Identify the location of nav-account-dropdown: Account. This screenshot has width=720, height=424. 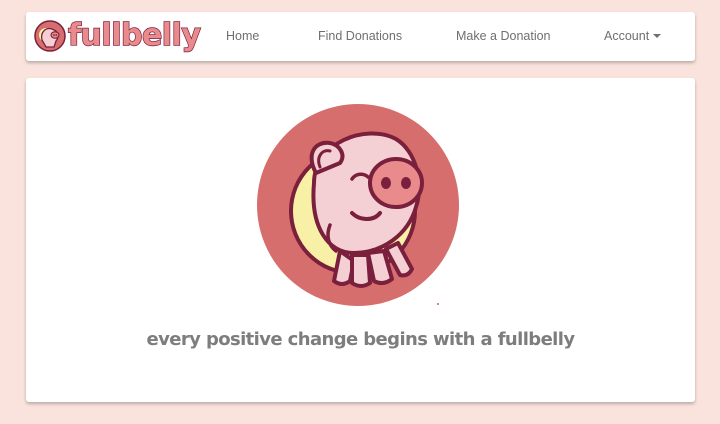
(633, 36).